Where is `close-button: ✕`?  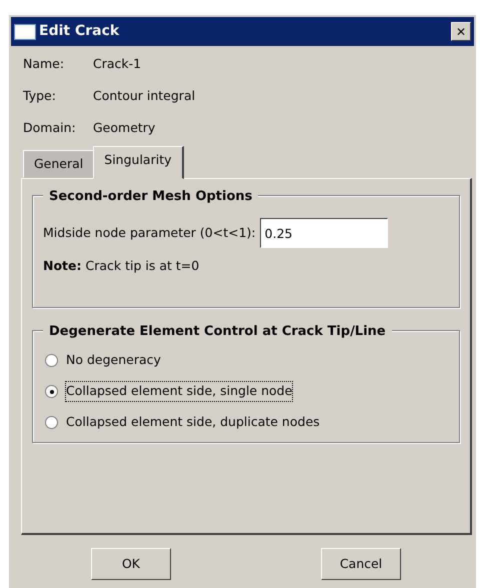 close-button: ✕ is located at coordinates (461, 31).